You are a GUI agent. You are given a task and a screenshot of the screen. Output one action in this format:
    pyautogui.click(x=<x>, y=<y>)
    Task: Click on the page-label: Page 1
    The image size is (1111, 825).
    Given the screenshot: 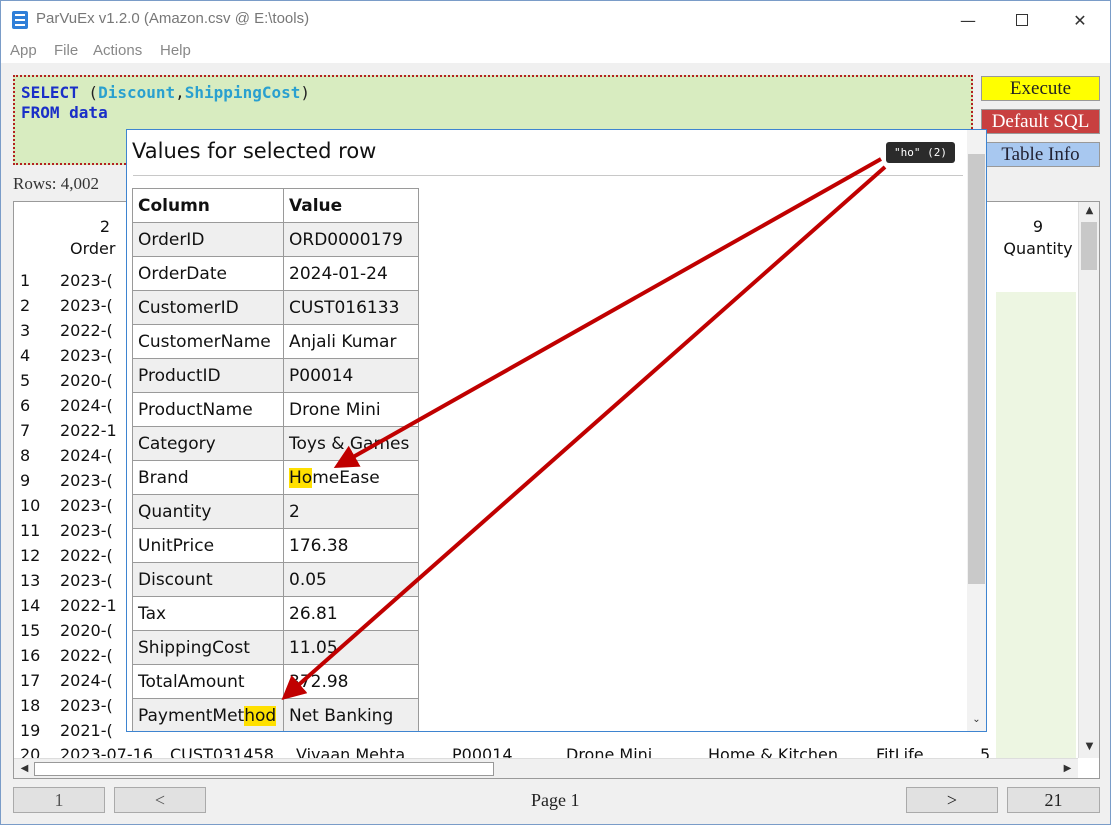 What is the action you would take?
    pyautogui.click(x=555, y=800)
    